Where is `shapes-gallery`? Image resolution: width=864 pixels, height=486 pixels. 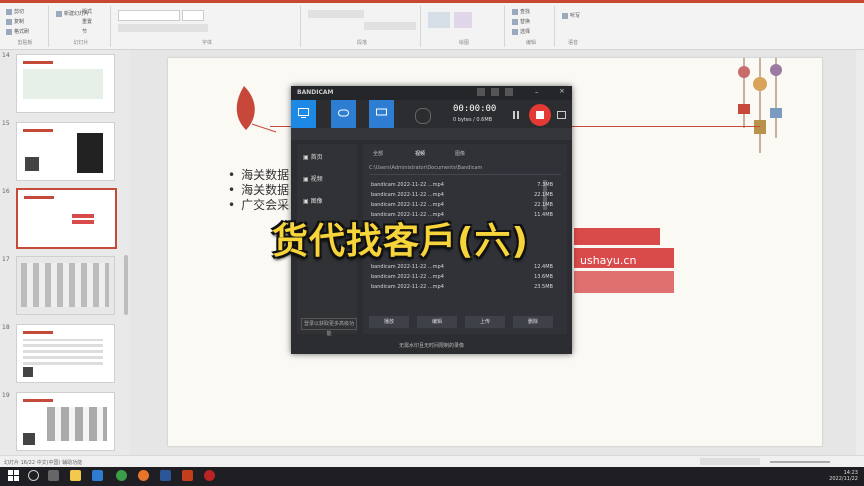 shapes-gallery is located at coordinates (439, 20).